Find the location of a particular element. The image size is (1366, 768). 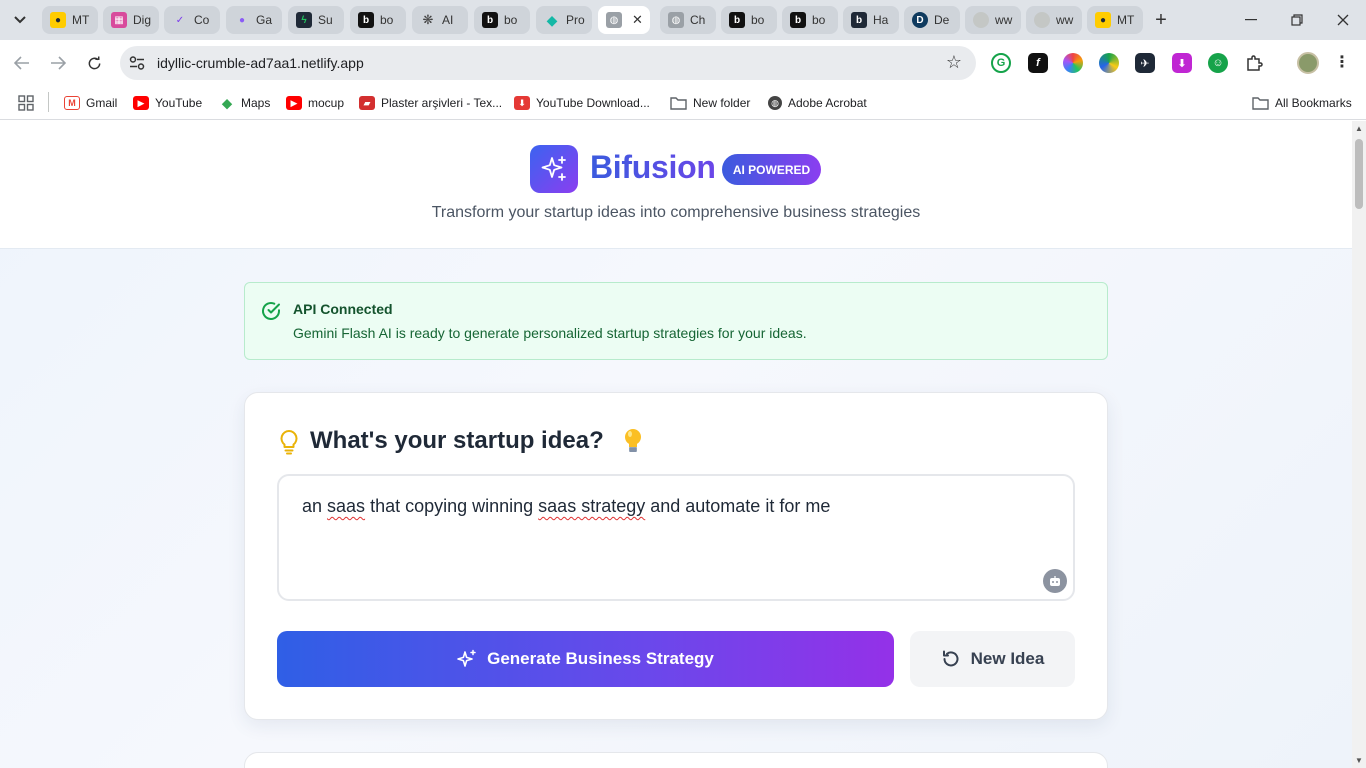

extensions-puzzle-icon is located at coordinates (1254, 63).